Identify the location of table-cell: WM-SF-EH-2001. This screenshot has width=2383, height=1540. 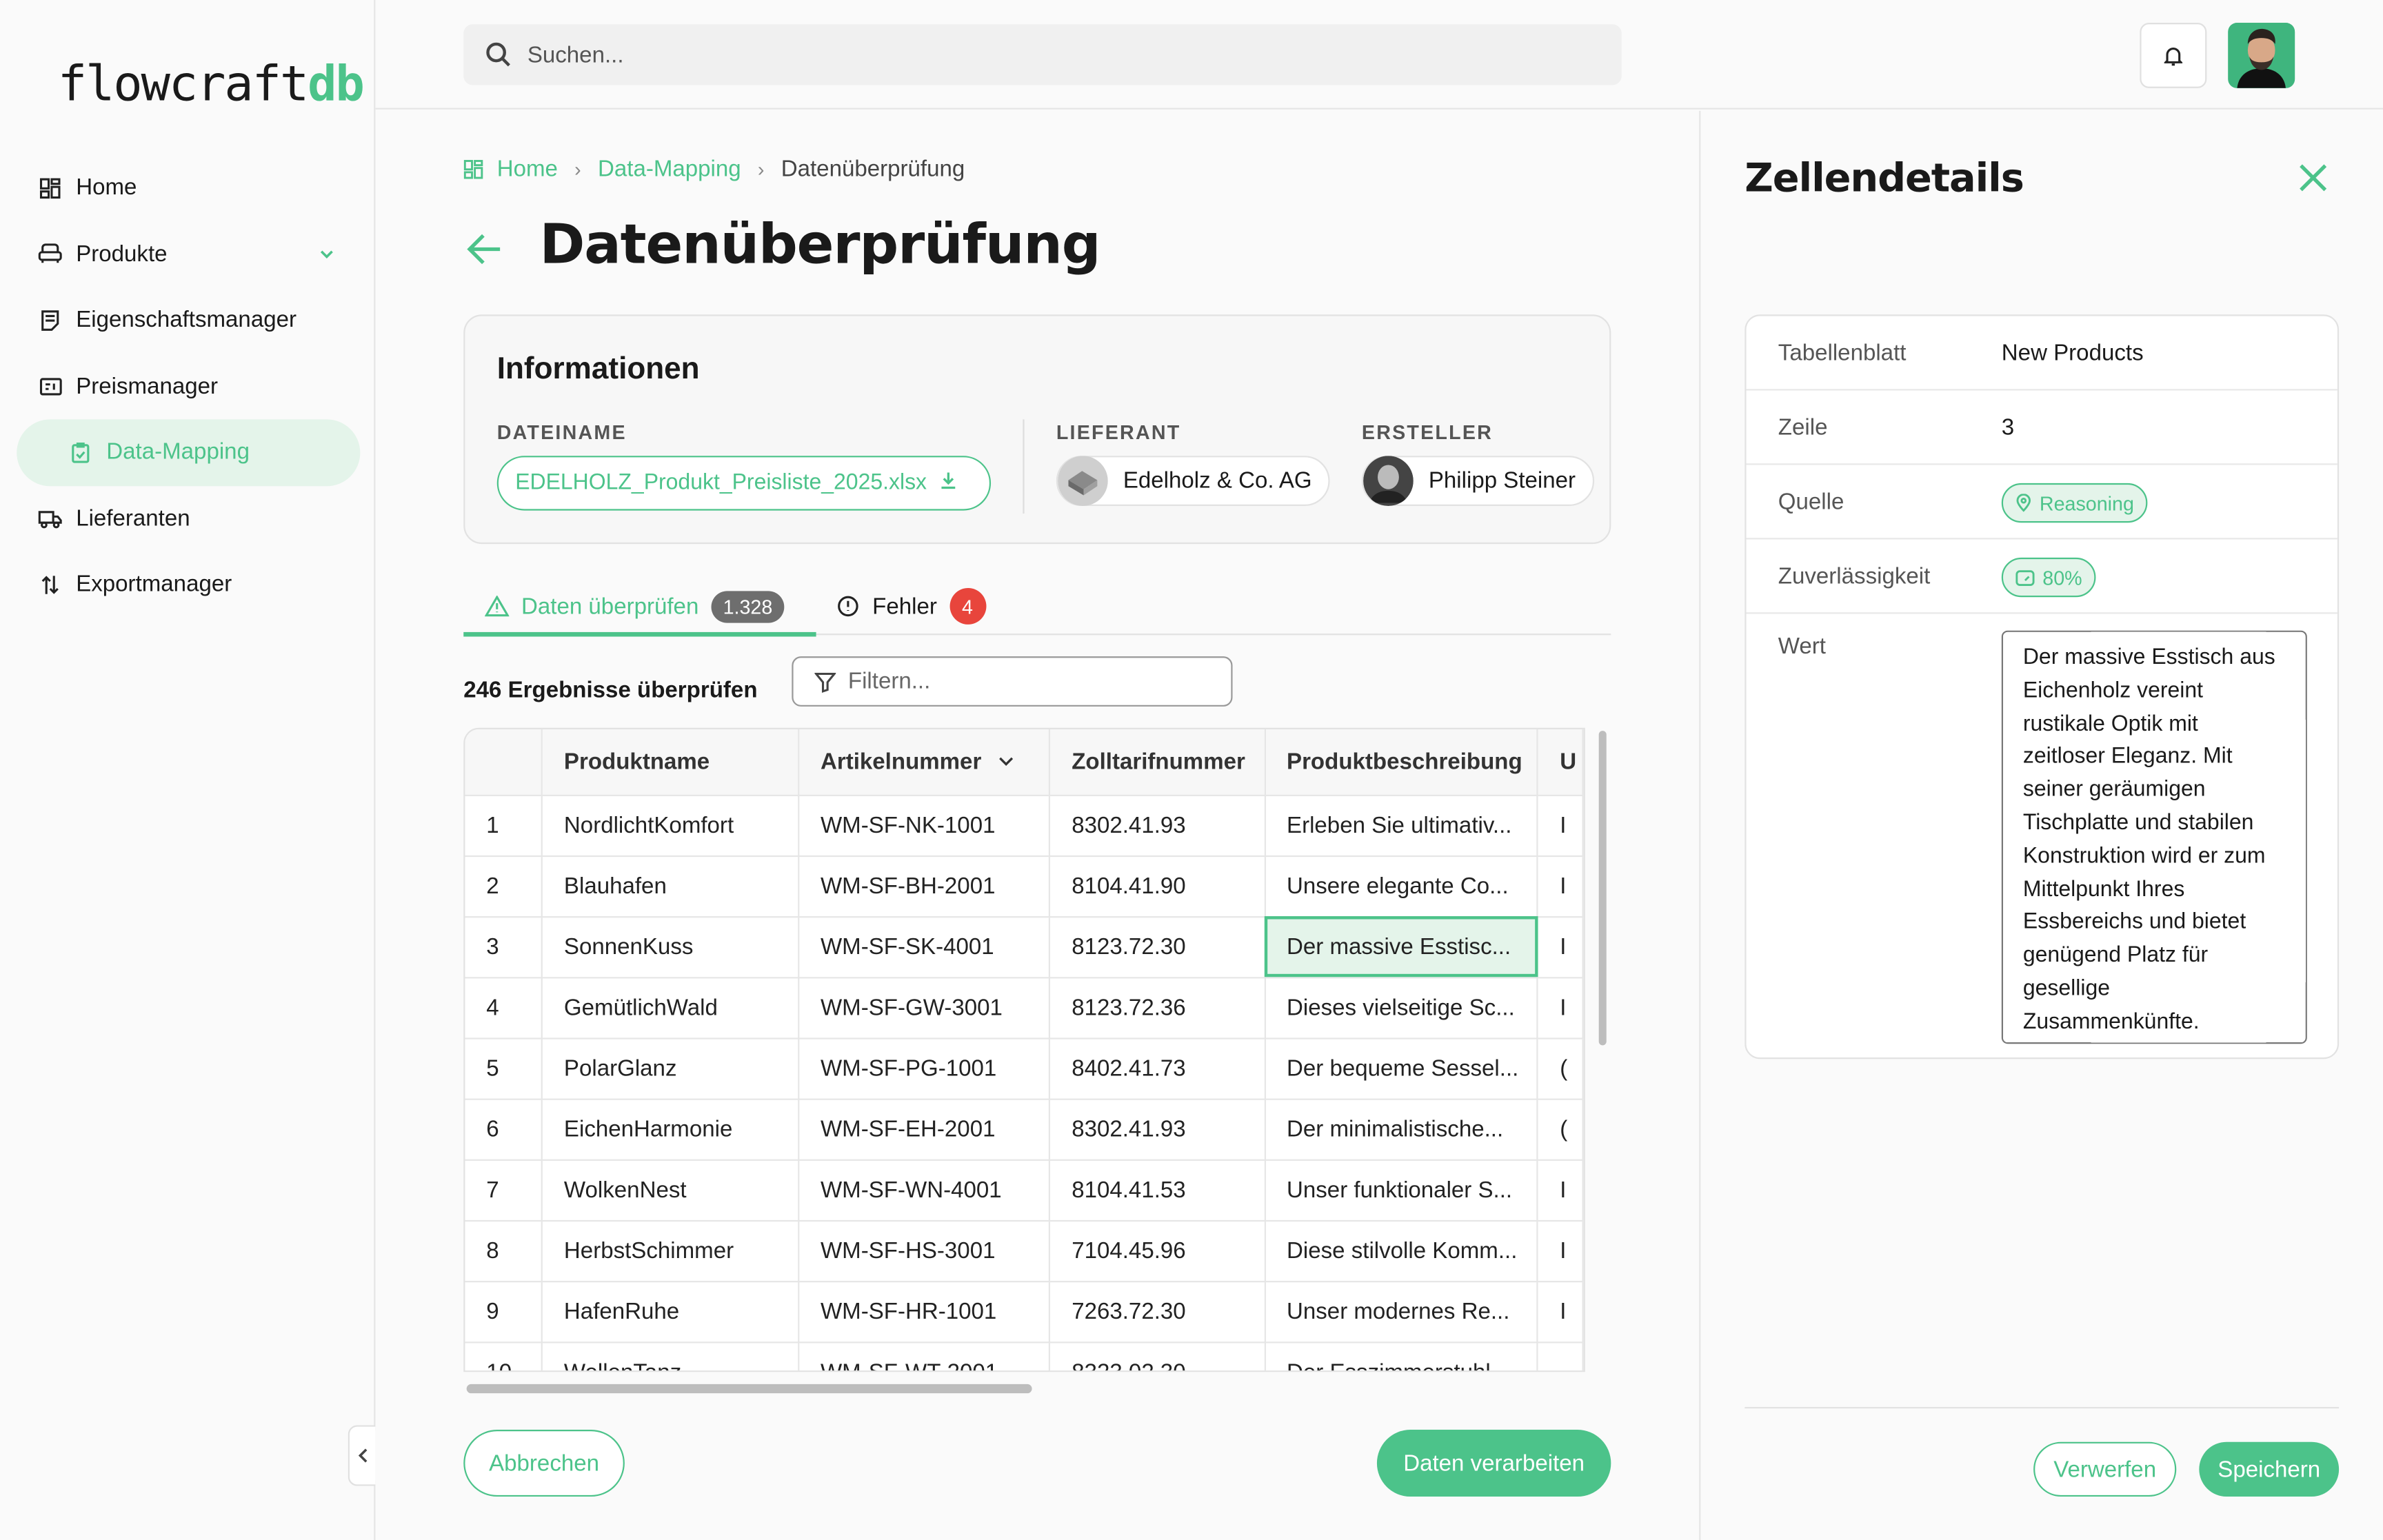
(924, 1129).